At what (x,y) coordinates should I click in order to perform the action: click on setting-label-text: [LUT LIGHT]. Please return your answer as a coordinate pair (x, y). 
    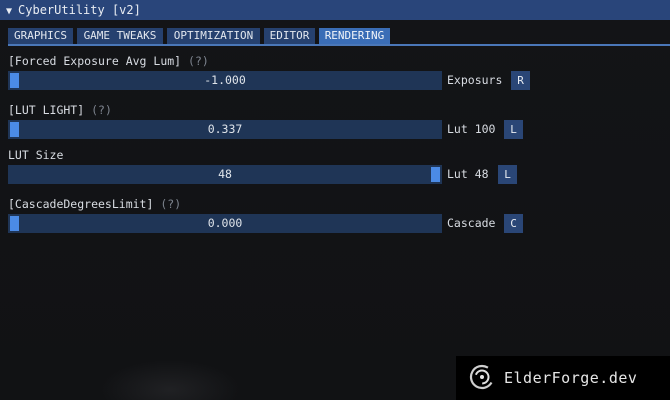
    Looking at the image, I should click on (46, 110).